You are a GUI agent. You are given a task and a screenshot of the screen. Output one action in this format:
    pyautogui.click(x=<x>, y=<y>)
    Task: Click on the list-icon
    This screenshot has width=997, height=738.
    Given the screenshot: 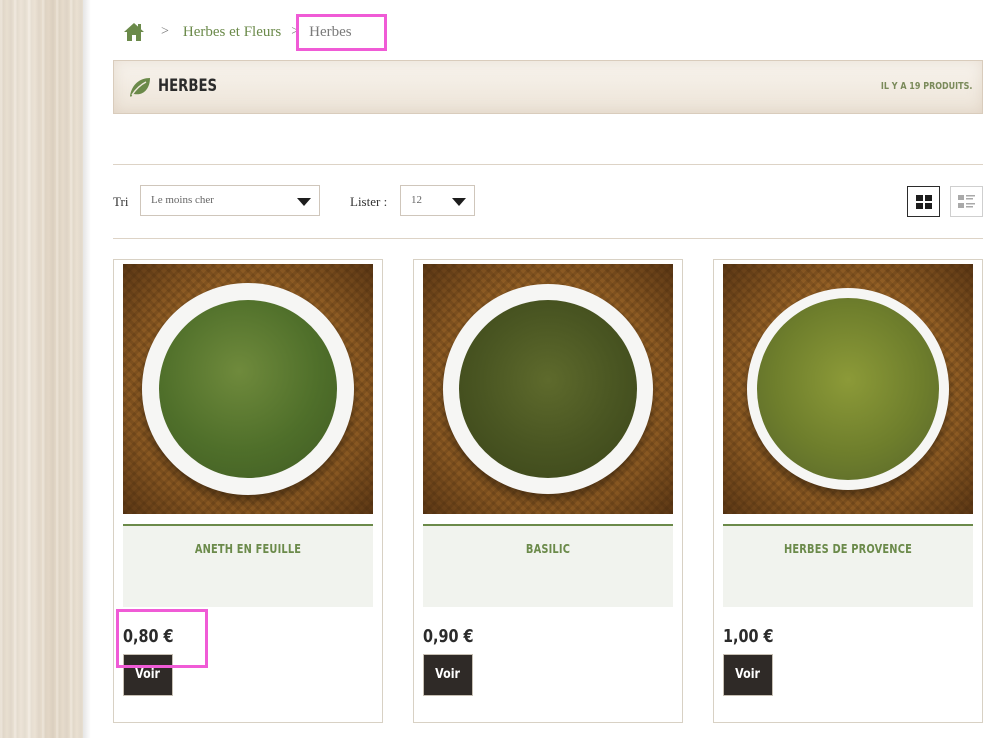 What is the action you would take?
    pyautogui.click(x=966, y=201)
    